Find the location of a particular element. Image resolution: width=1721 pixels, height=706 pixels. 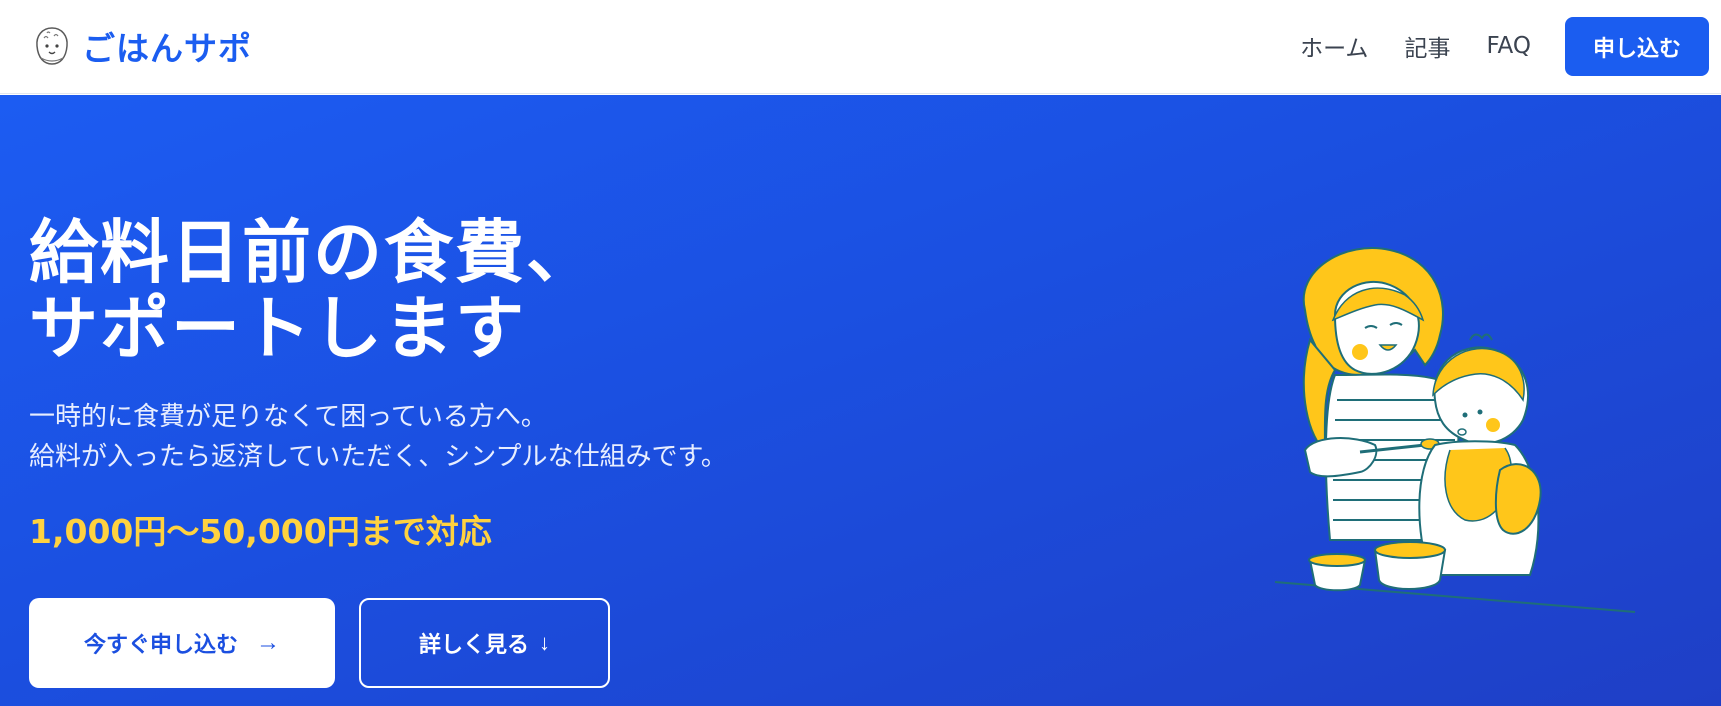

logo: ごはんサポ is located at coordinates (142, 46).